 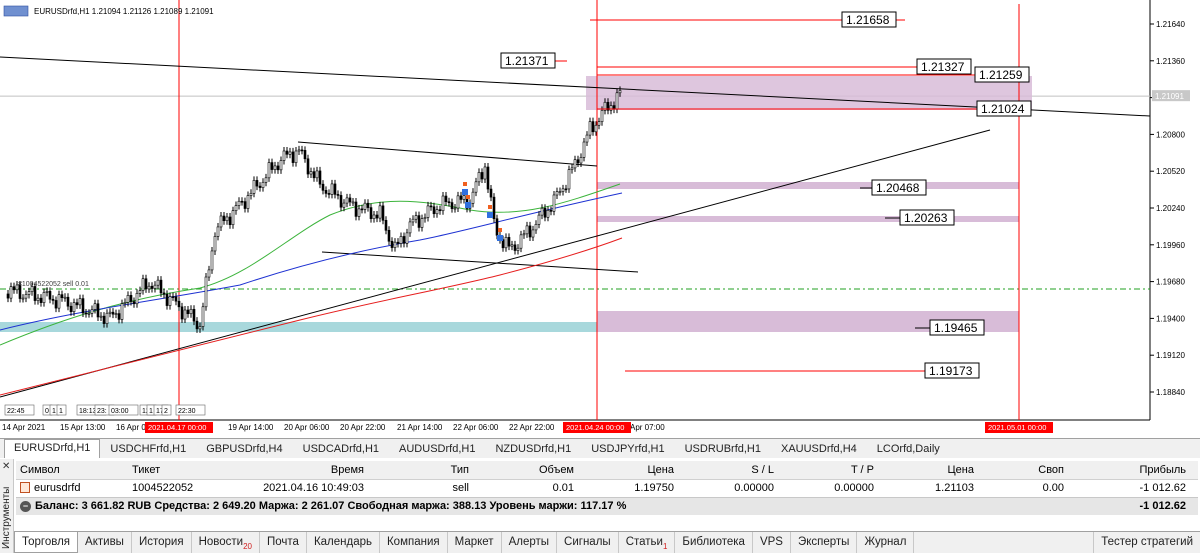 I want to click on col-type: Тип, so click(x=420, y=470).